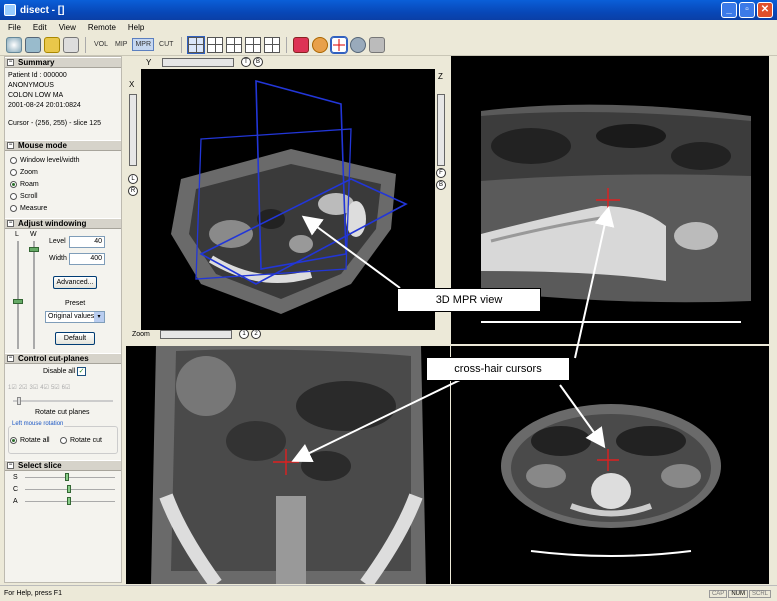  Describe the element at coordinates (81, 371) in the screenshot. I see `disable-all-checkbox: ✓` at that location.